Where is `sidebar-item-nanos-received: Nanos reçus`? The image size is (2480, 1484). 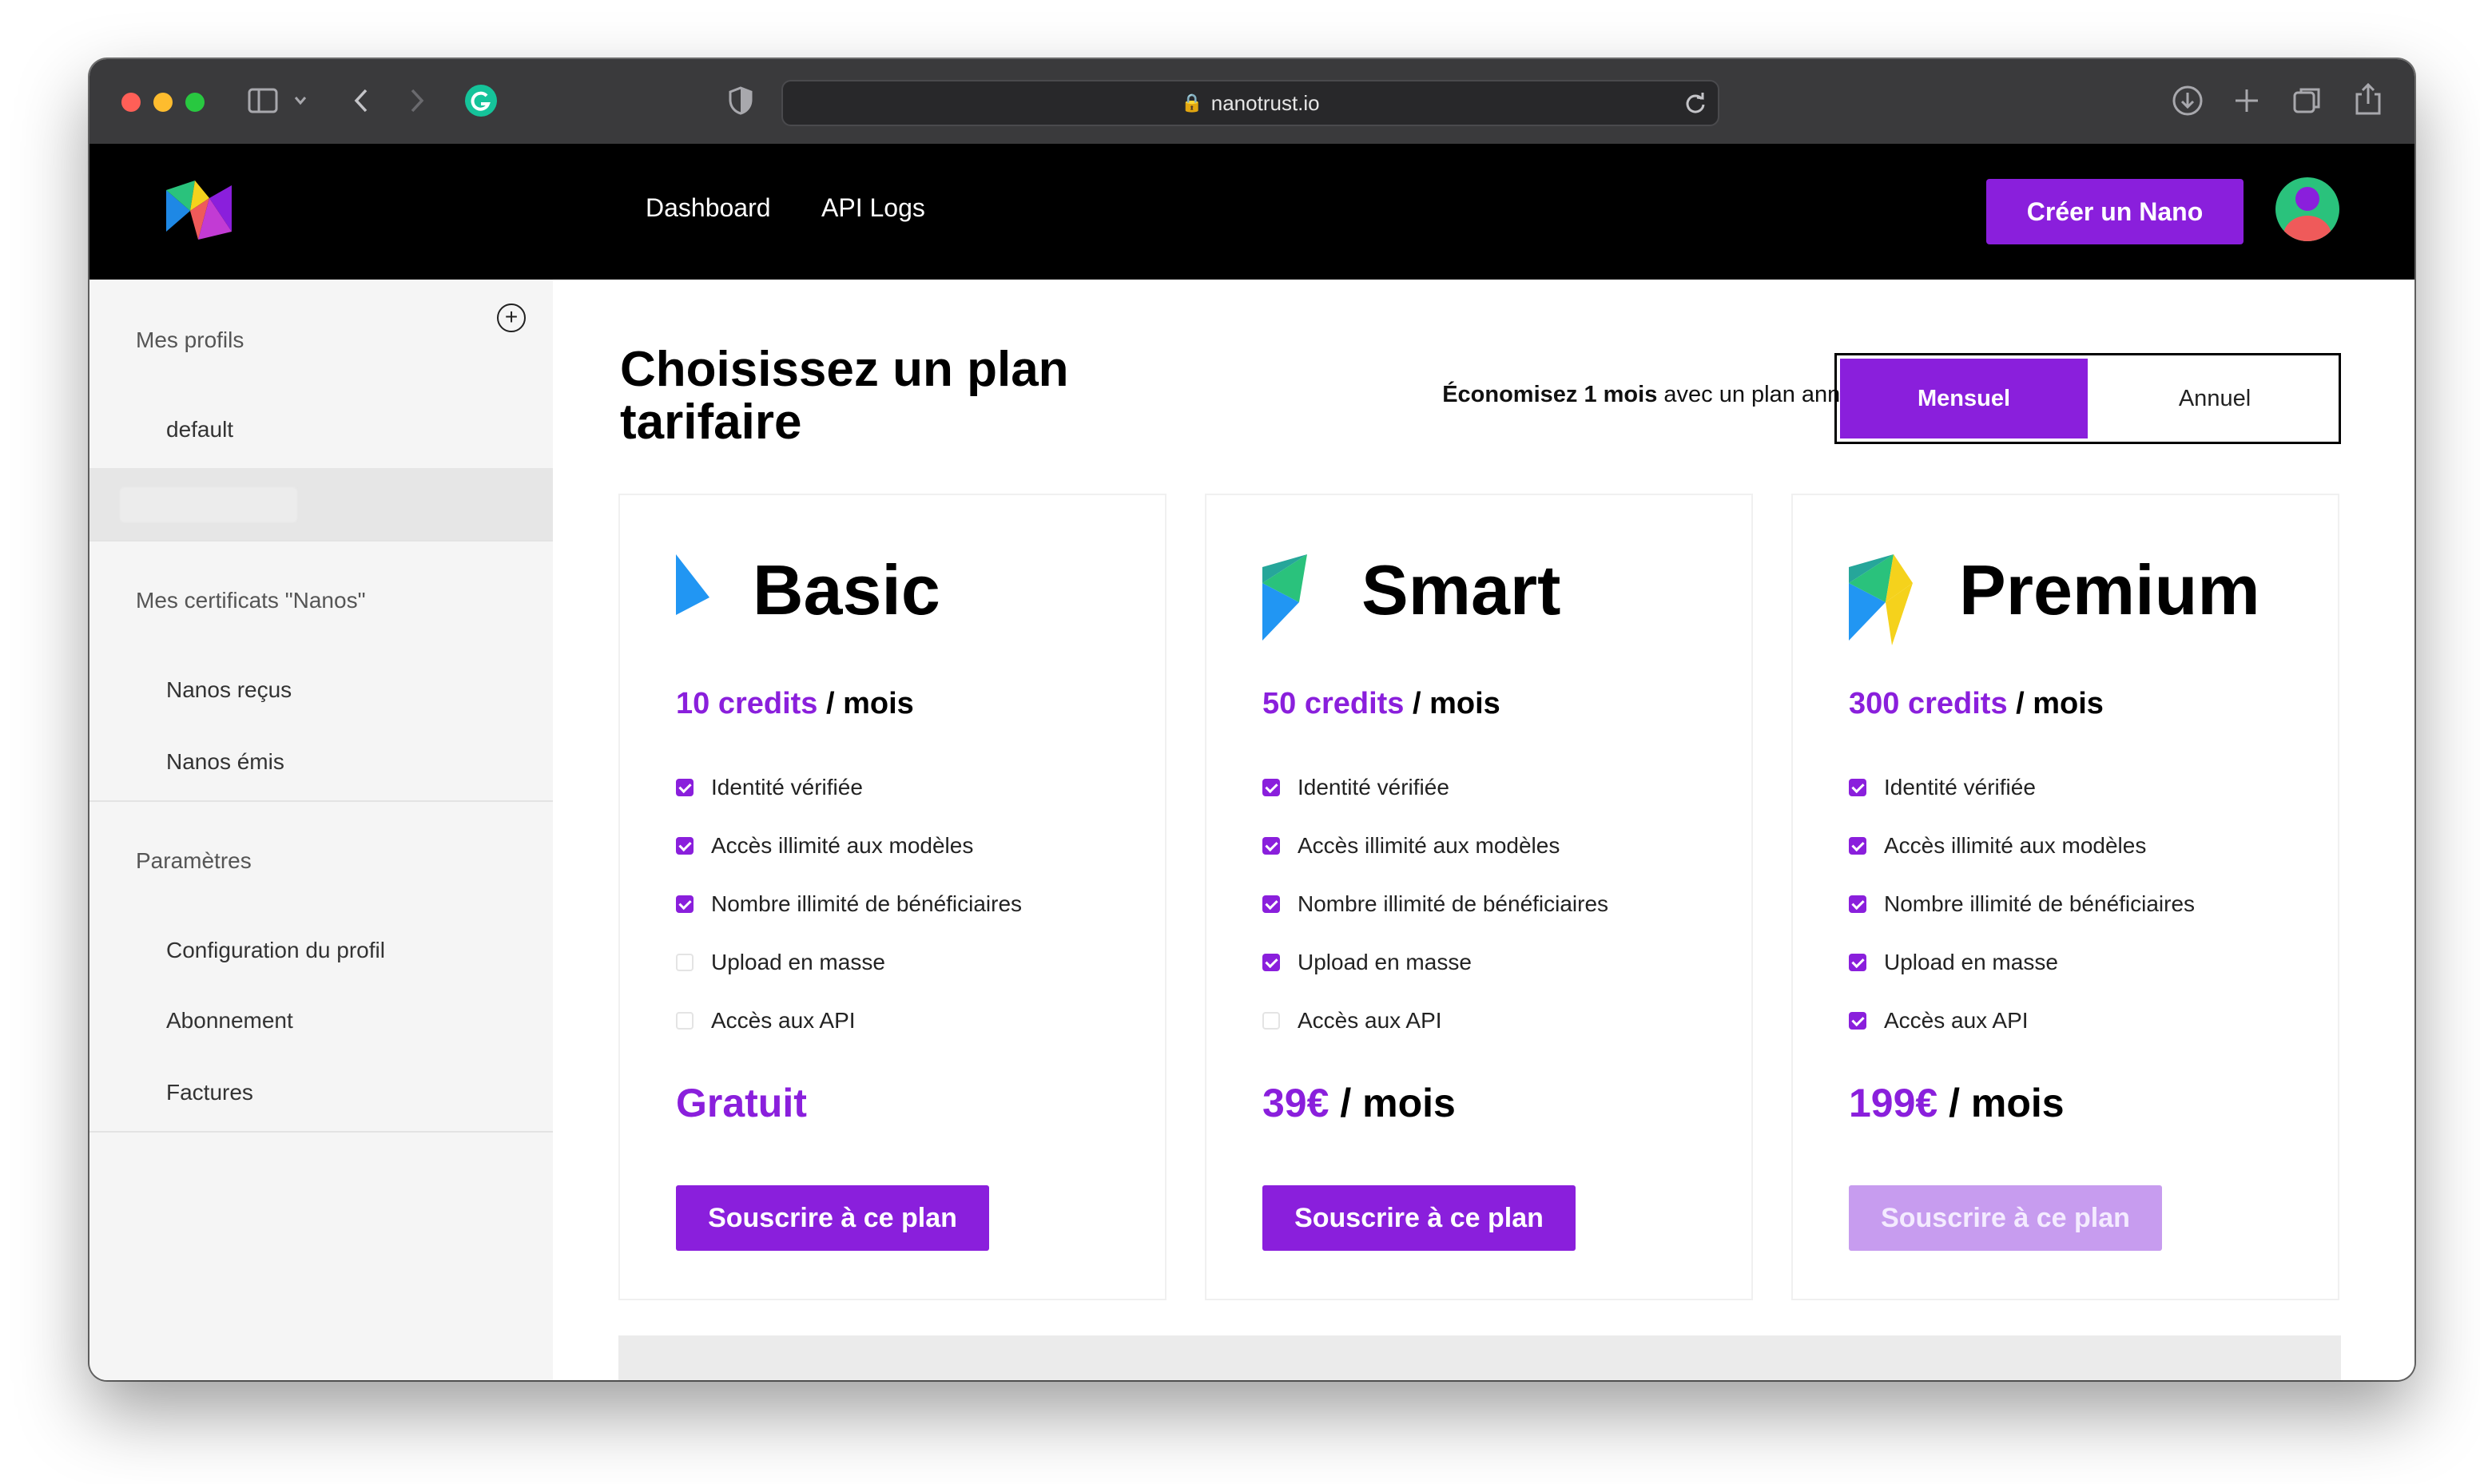
sidebar-item-nanos-received: Nanos reçus is located at coordinates (229, 690).